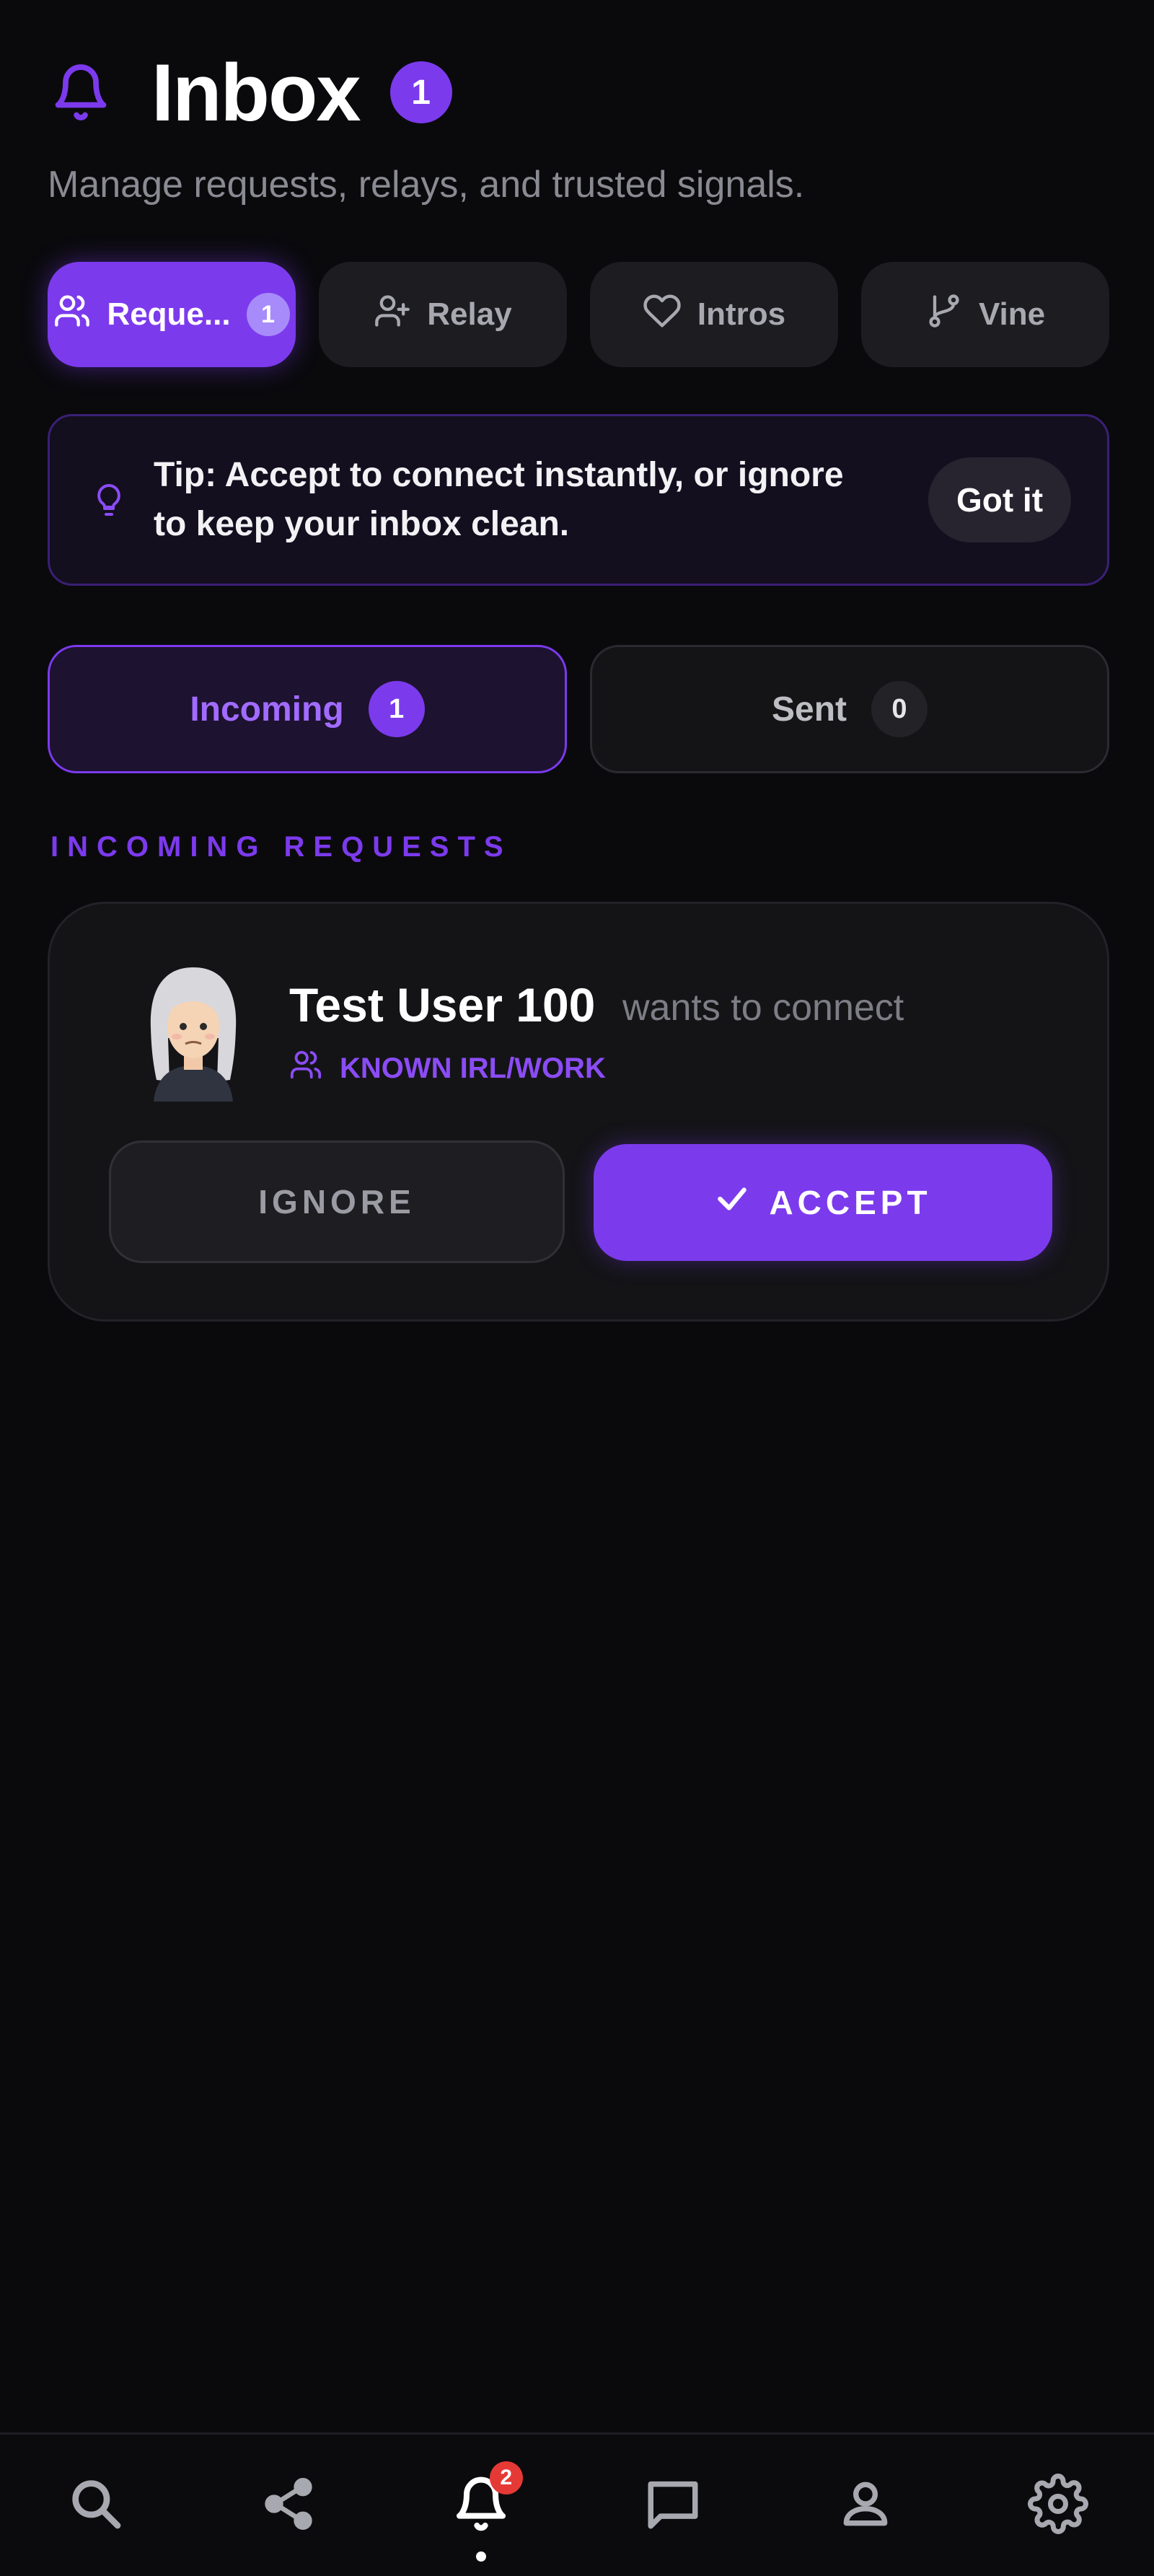 The image size is (1154, 2576). What do you see at coordinates (578, 314) in the screenshot?
I see `top-tabs: Reque... 1 Relay Intros Vine` at bounding box center [578, 314].